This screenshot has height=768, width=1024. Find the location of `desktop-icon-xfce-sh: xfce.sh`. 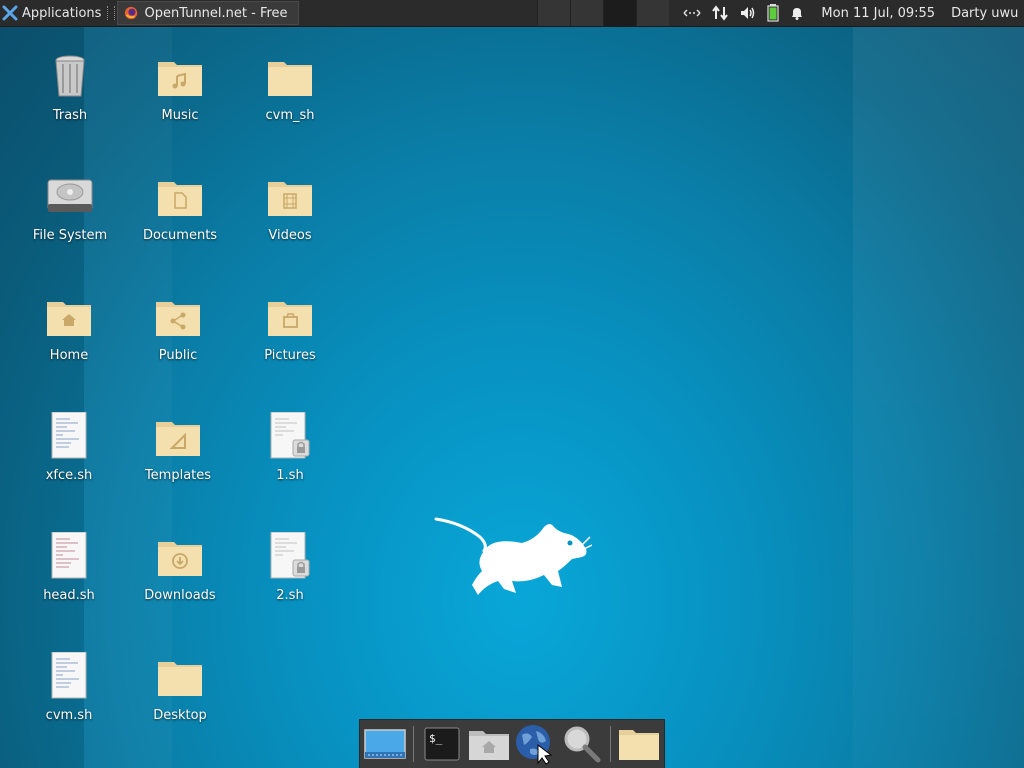

desktop-icon-xfce-sh: xfce.sh is located at coordinates (69, 447).